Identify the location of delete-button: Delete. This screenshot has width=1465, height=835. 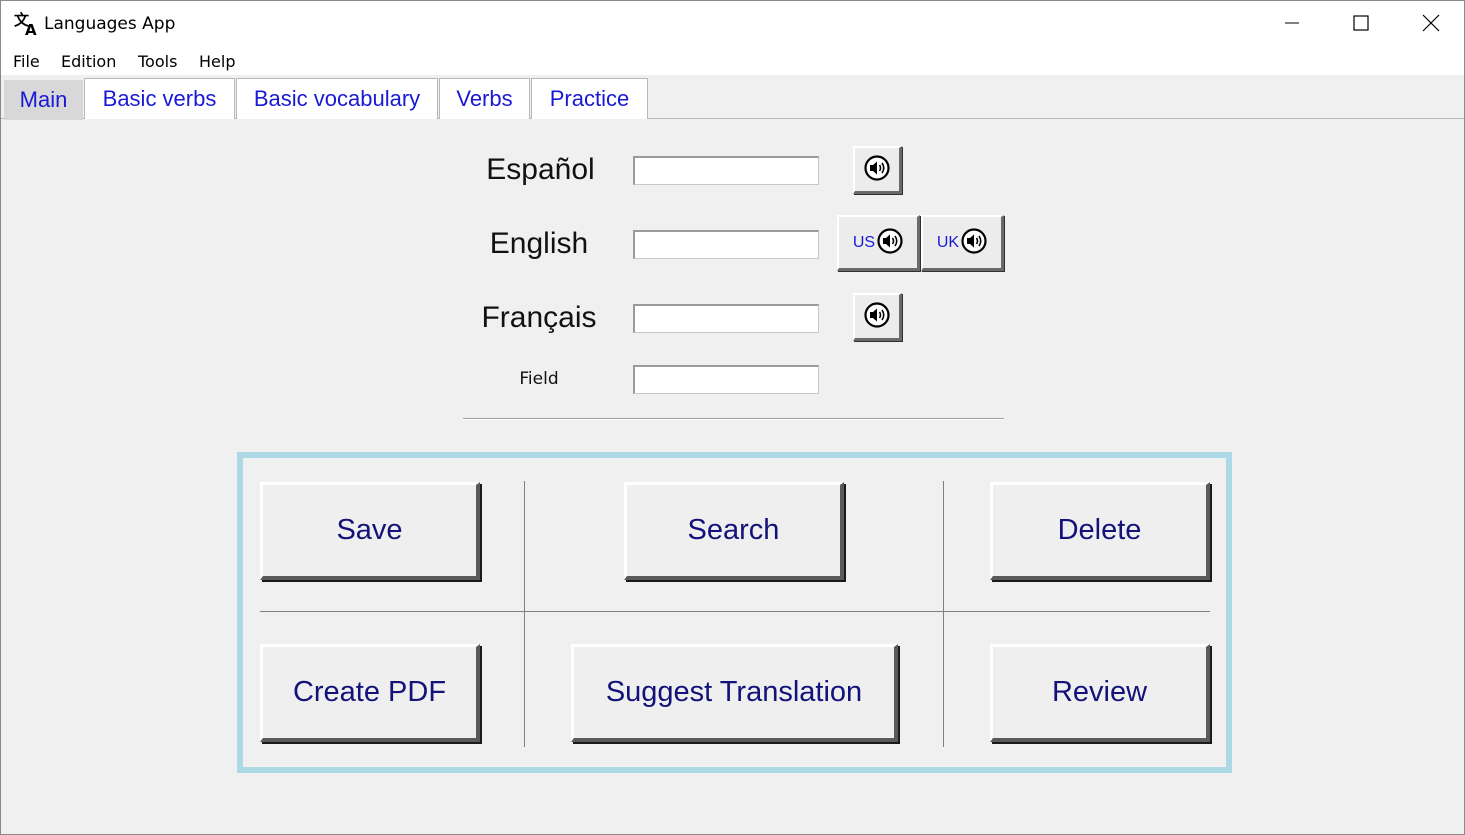
(1100, 531).